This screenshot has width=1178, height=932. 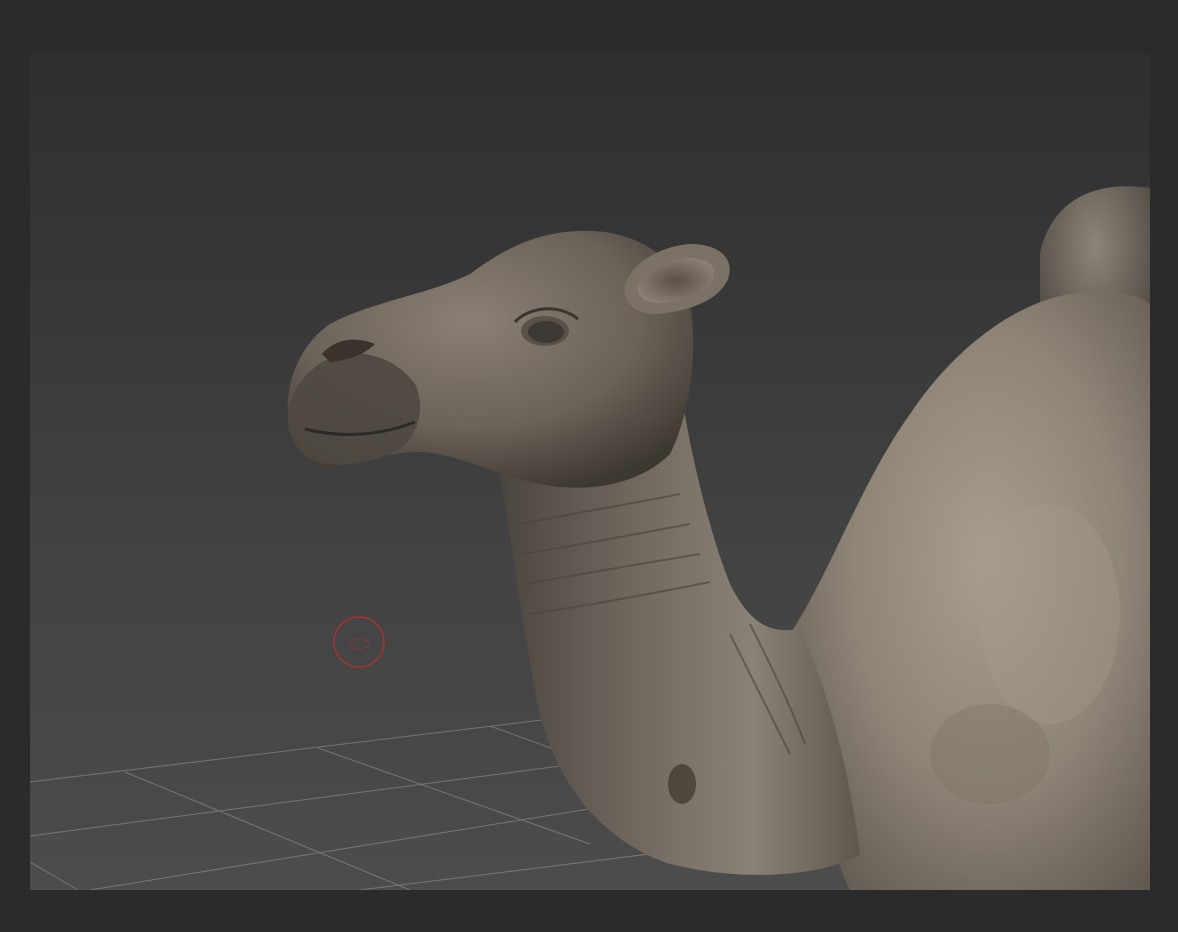 I want to click on brush-cursor-icon, so click(x=359, y=642).